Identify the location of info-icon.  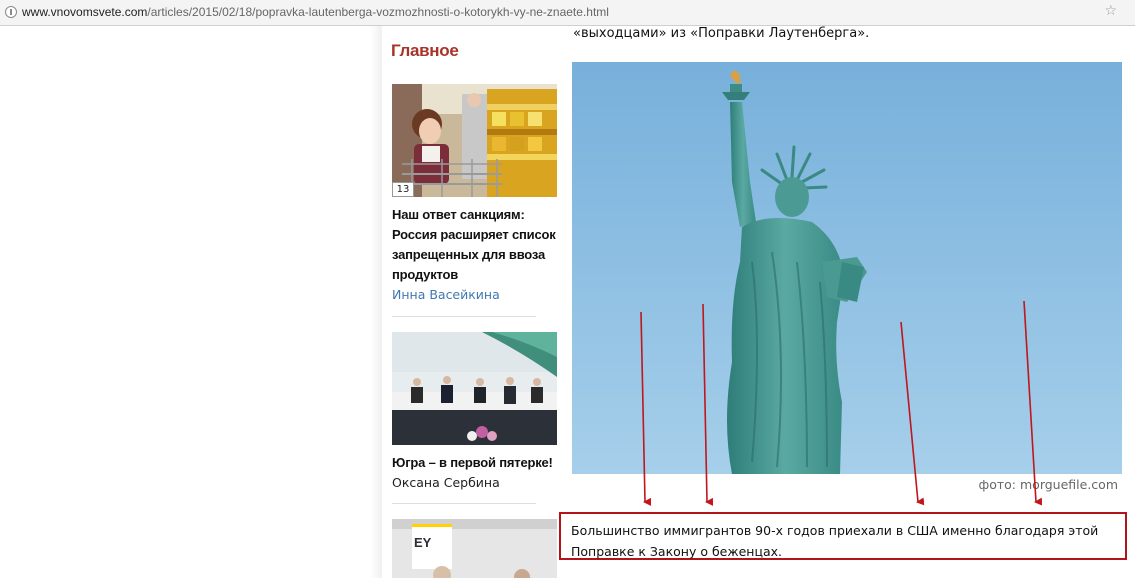
(11, 12).